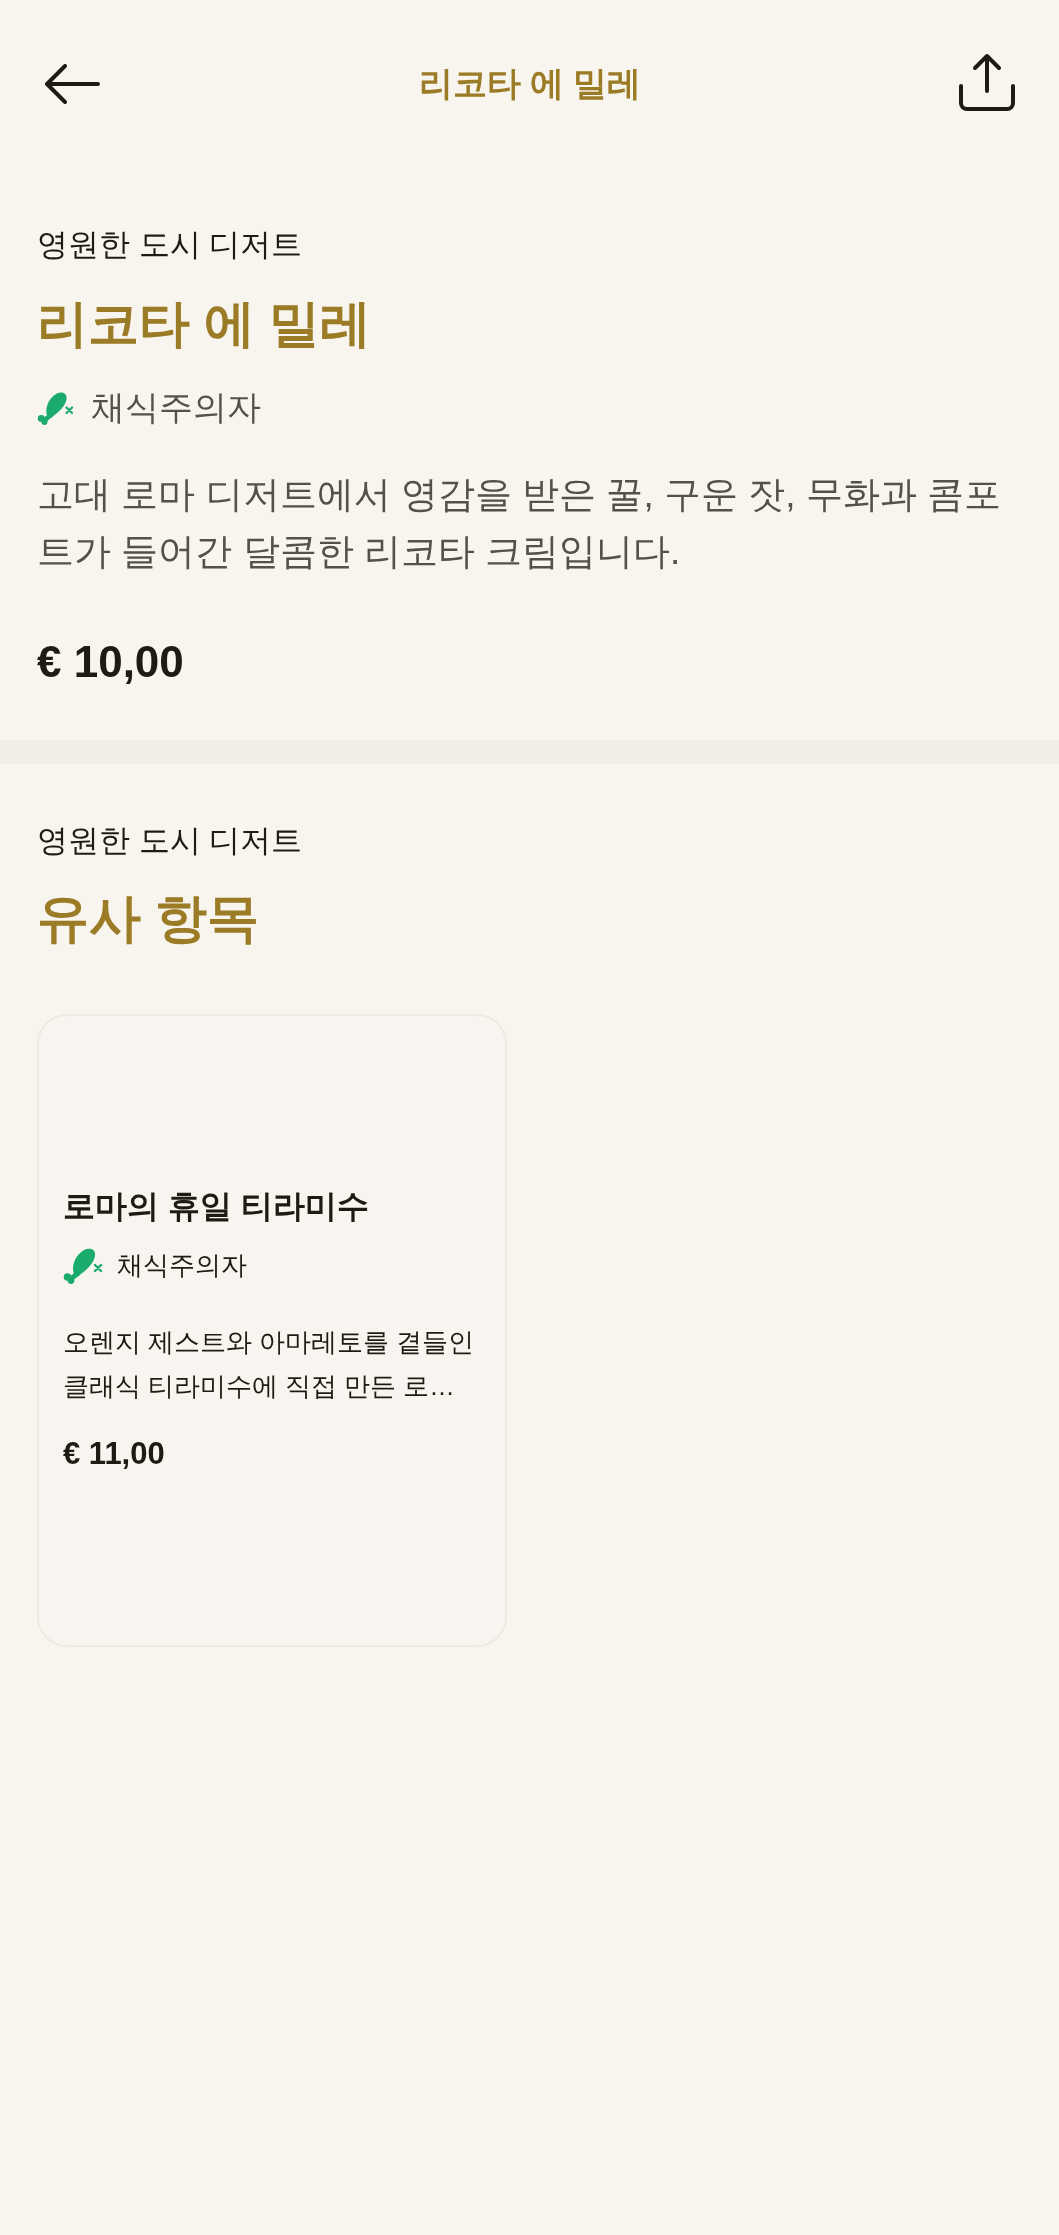  I want to click on back-button, so click(72, 83).